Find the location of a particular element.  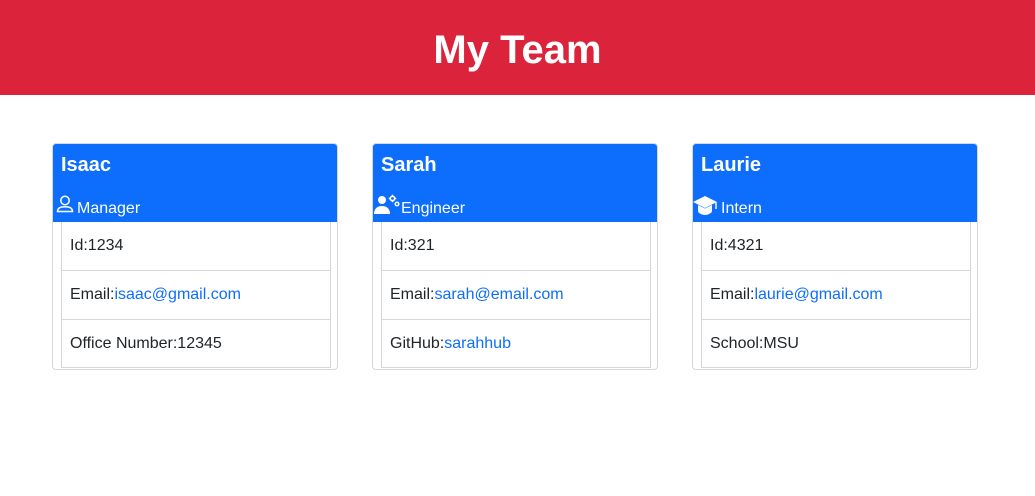

id-value: 1234 is located at coordinates (105, 245).